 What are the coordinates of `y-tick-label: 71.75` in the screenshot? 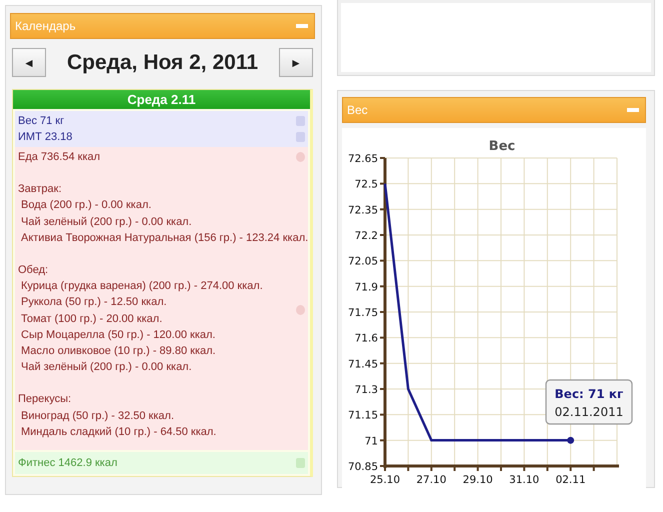 It's located at (363, 313).